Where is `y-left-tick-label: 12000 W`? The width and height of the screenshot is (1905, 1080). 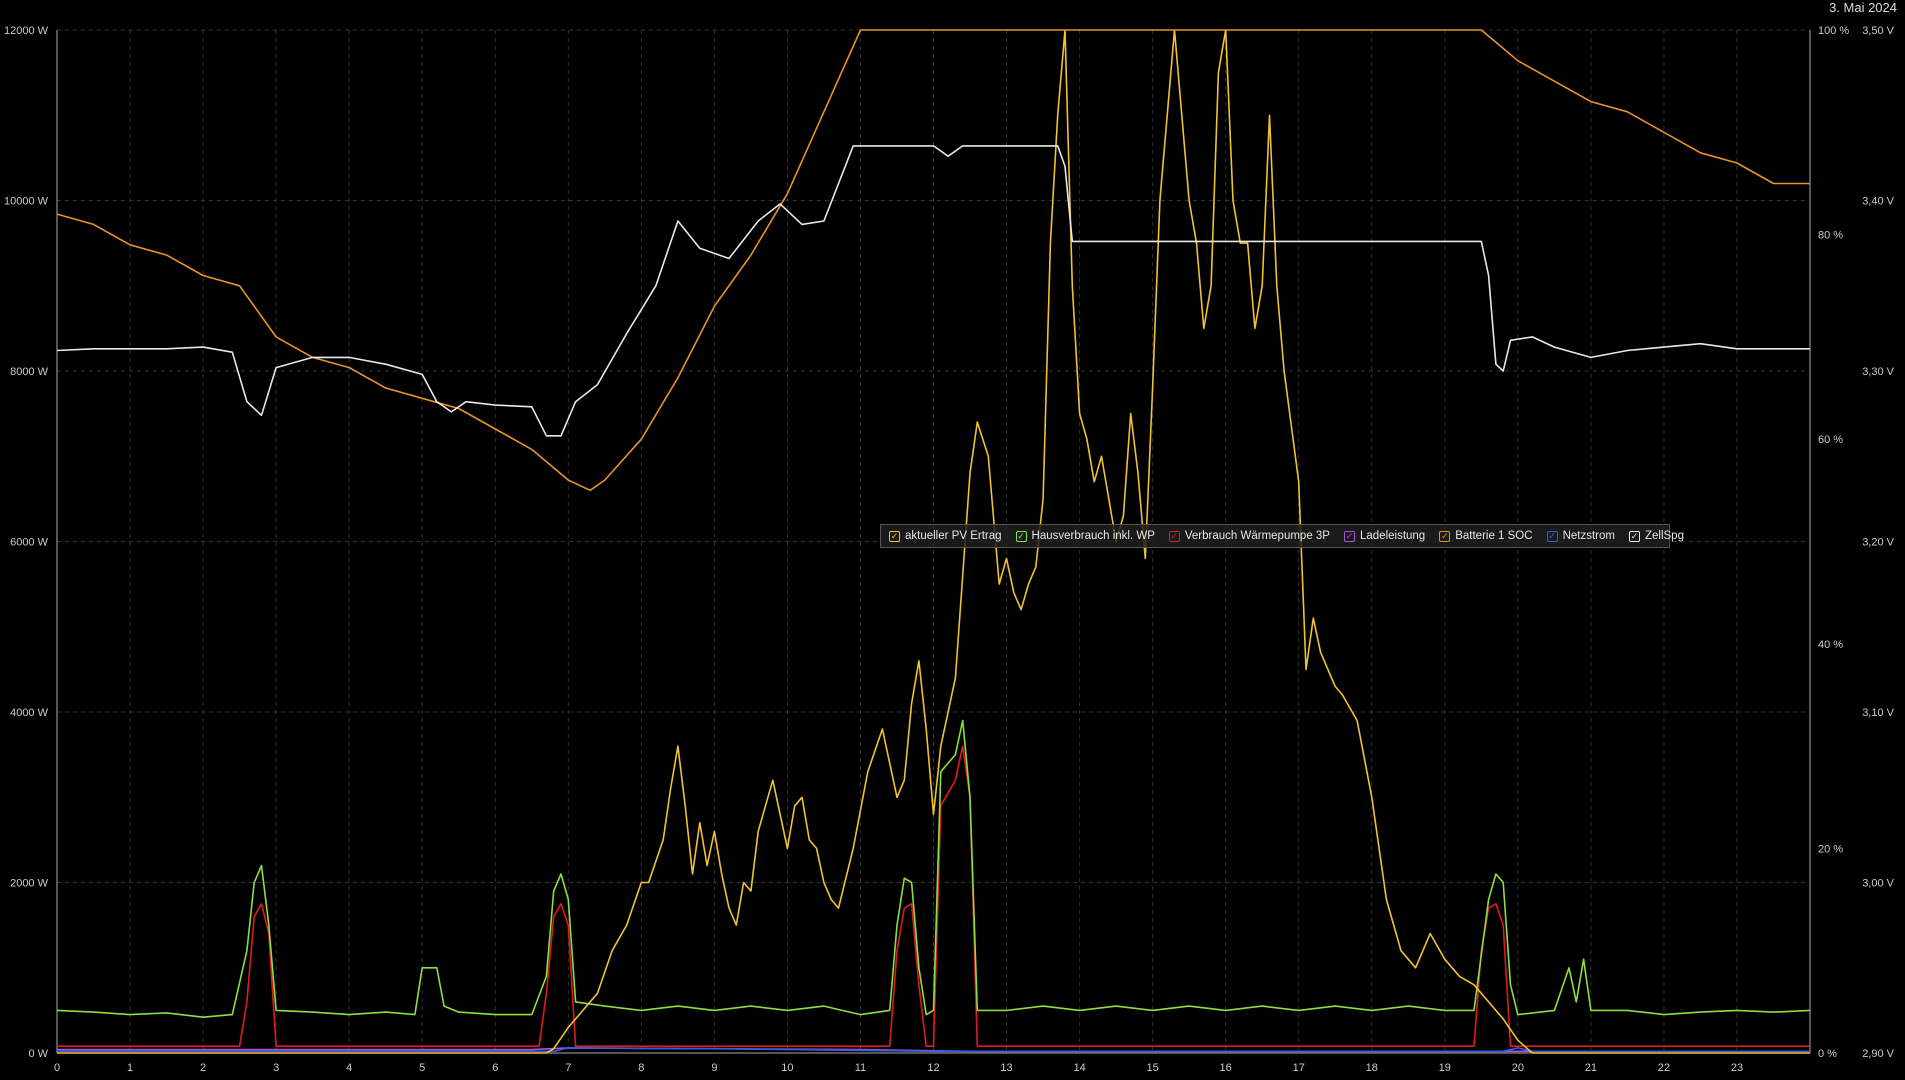 y-left-tick-label: 12000 W is located at coordinates (26, 31).